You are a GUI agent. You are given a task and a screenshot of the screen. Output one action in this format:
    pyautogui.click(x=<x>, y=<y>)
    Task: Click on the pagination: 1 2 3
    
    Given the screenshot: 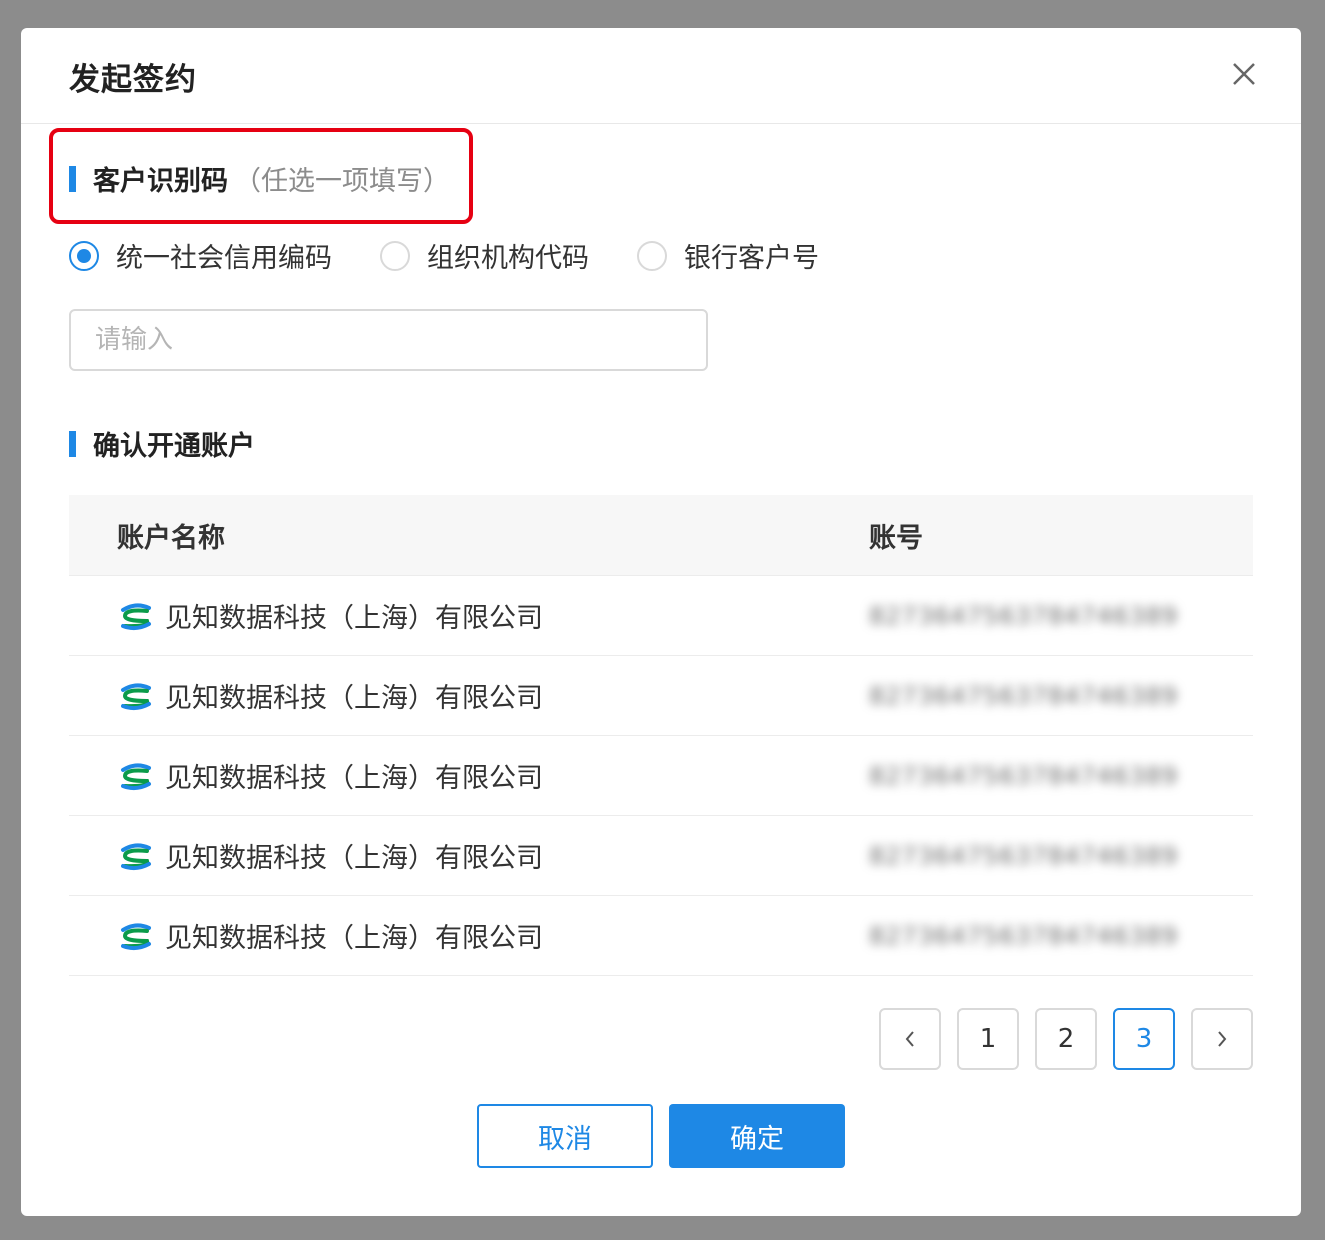 What is the action you would take?
    pyautogui.click(x=1058, y=1039)
    